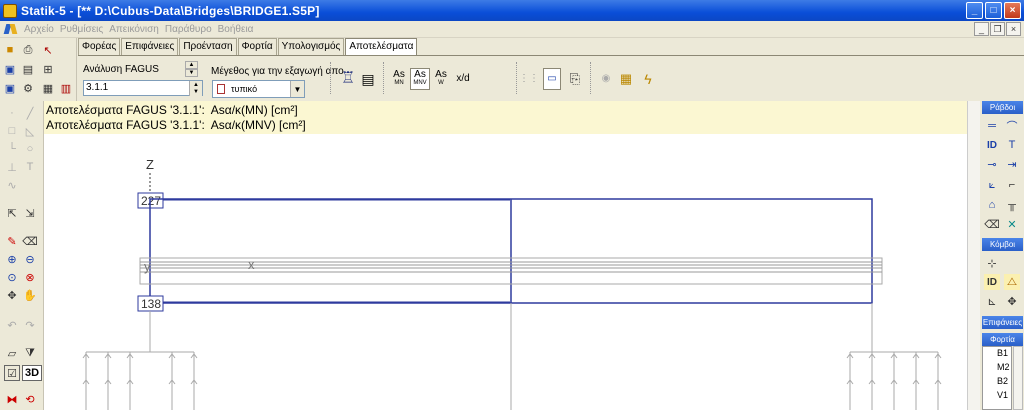  Describe the element at coordinates (257, 46) in the screenshot. I see `tab-loads: Φορτία` at that location.